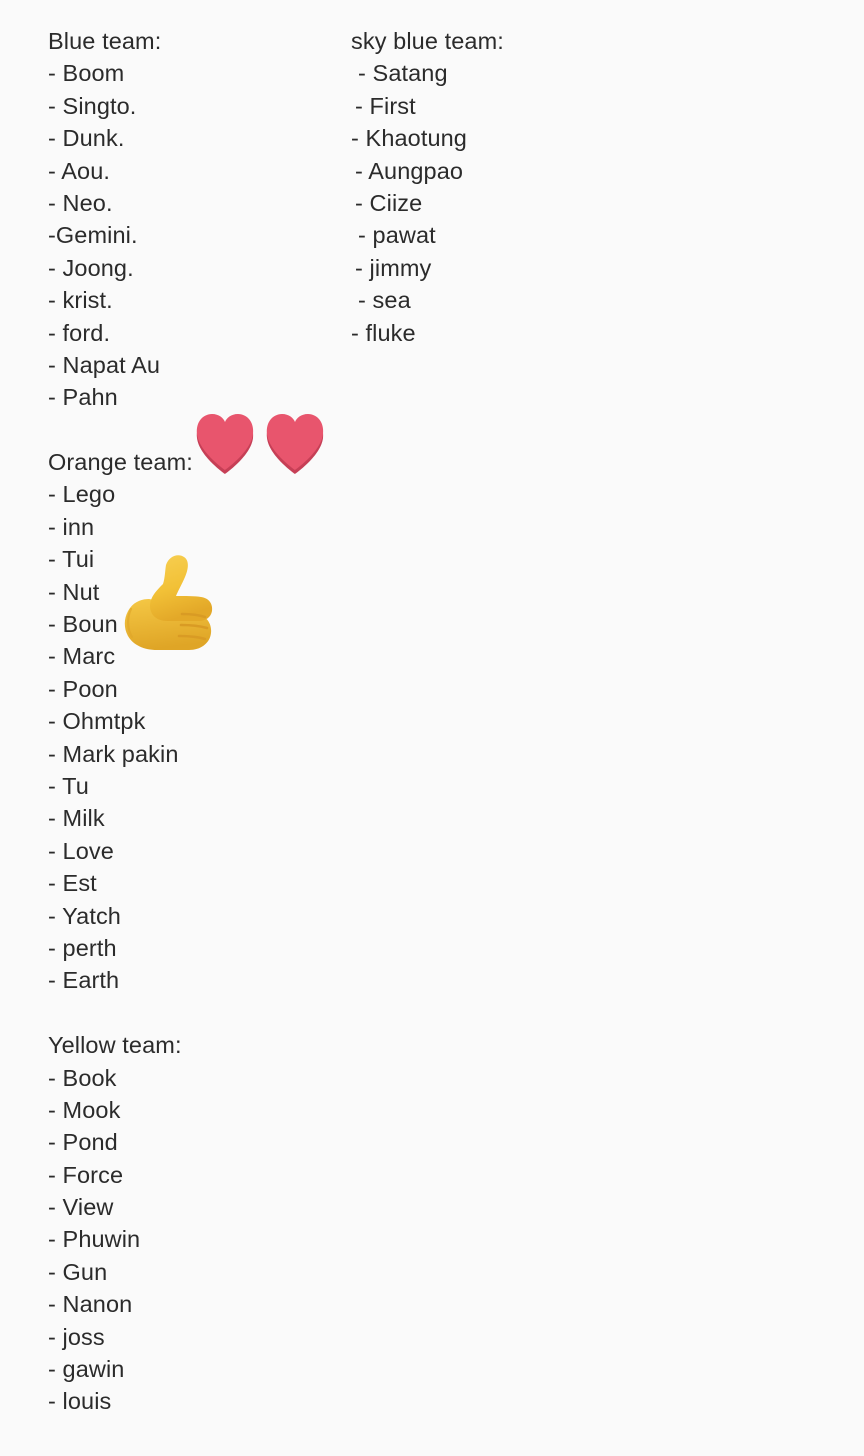 Image resolution: width=864 pixels, height=1456 pixels. I want to click on list-item: - View, so click(81, 1207).